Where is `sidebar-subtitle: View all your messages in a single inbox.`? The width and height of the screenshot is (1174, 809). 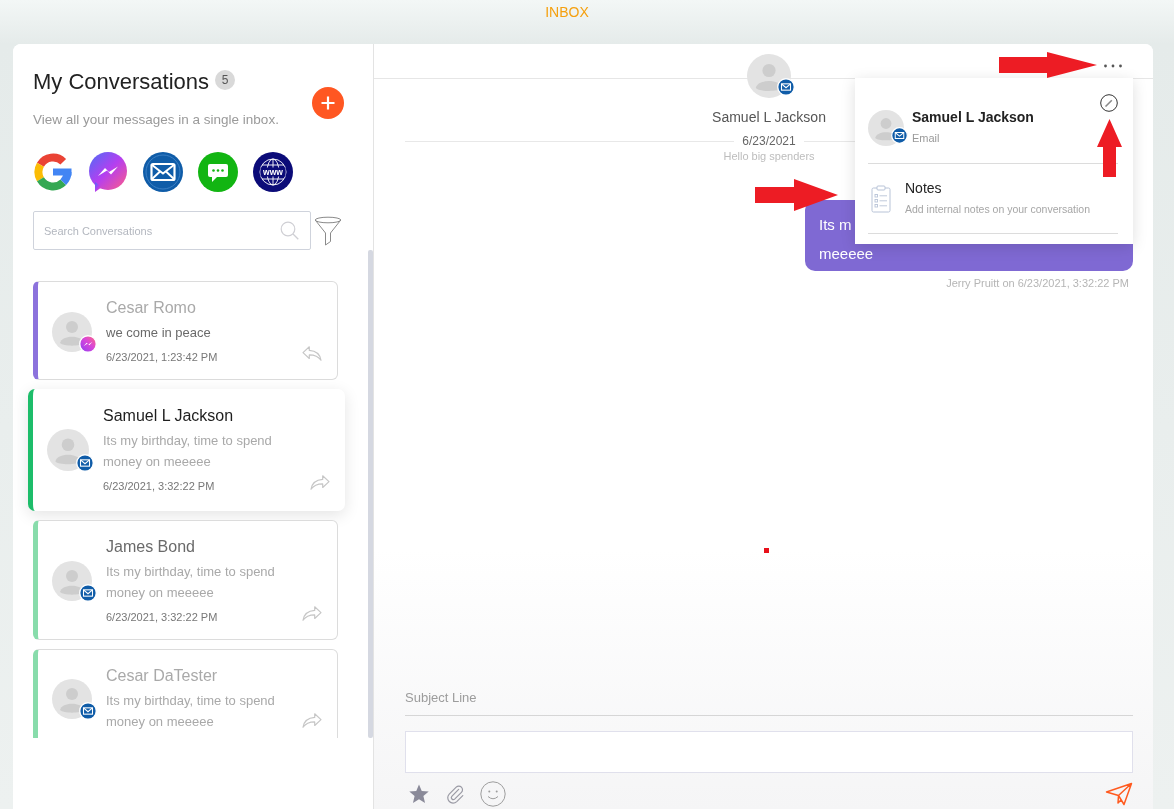
sidebar-subtitle: View all your messages in a single inbox. is located at coordinates (156, 120).